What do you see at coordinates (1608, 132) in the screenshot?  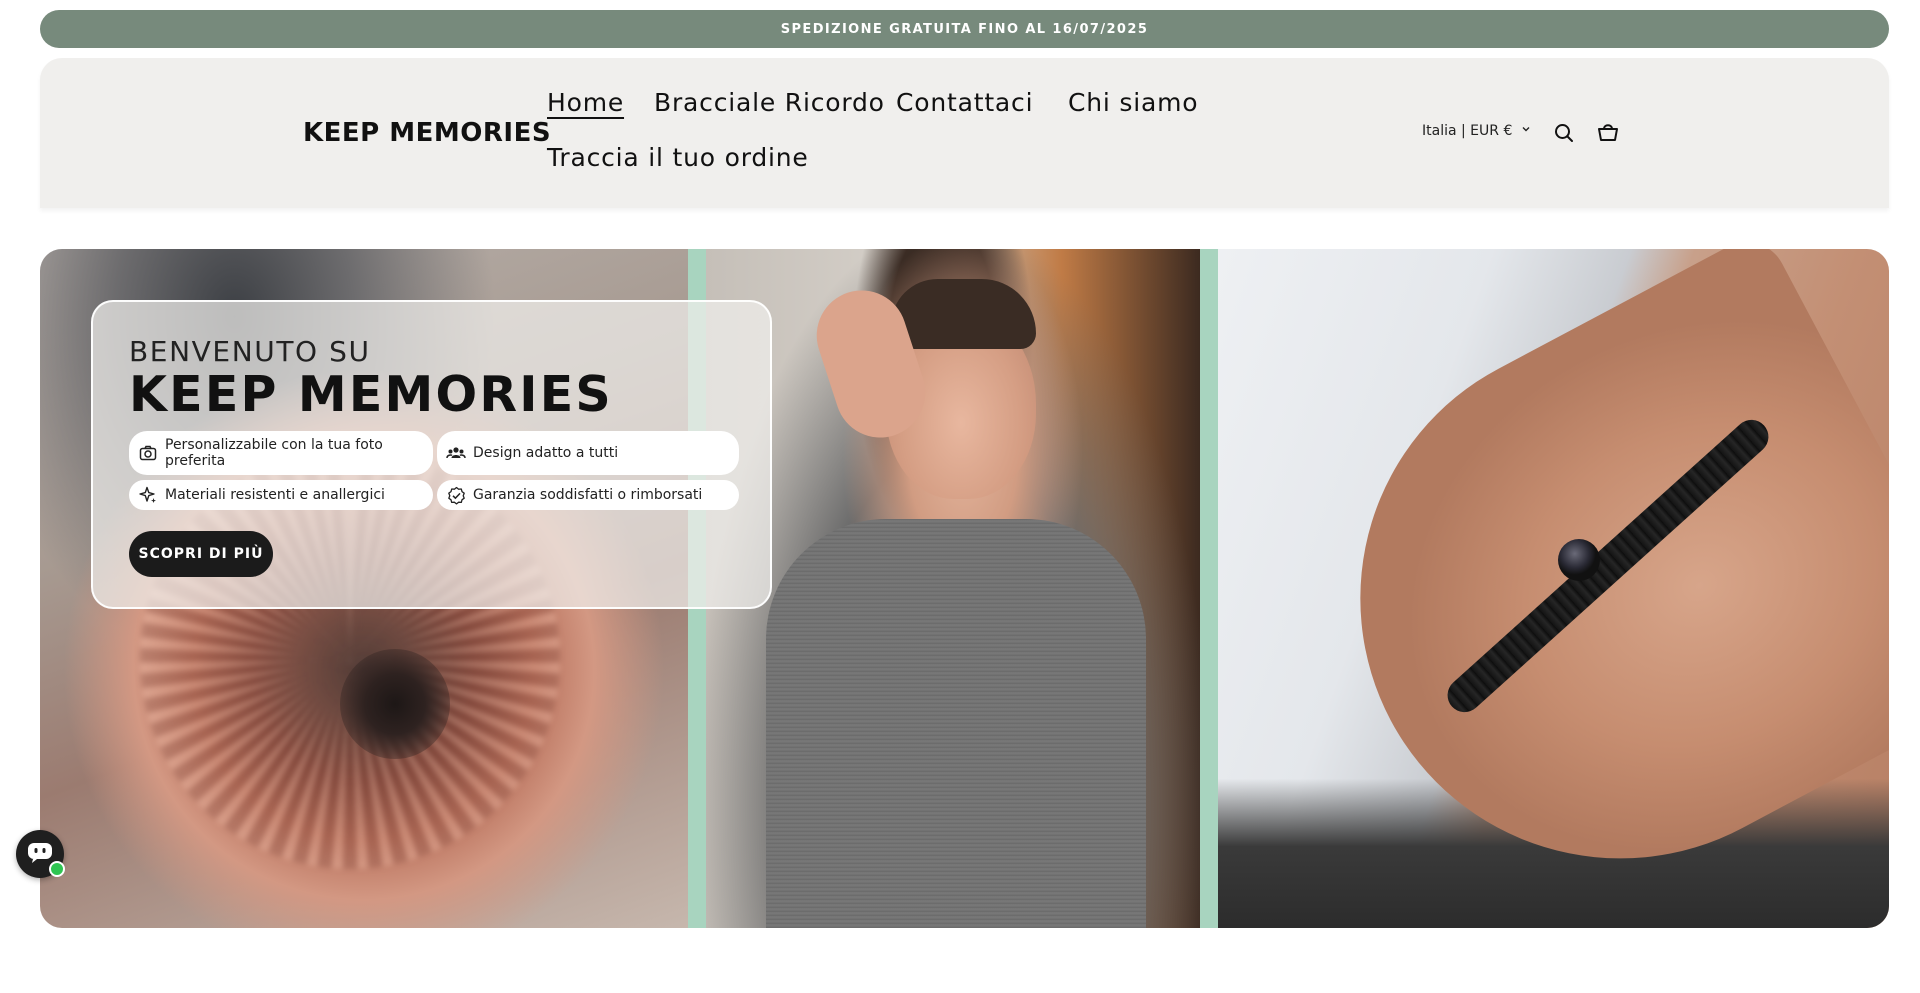 I see `cart-icon` at bounding box center [1608, 132].